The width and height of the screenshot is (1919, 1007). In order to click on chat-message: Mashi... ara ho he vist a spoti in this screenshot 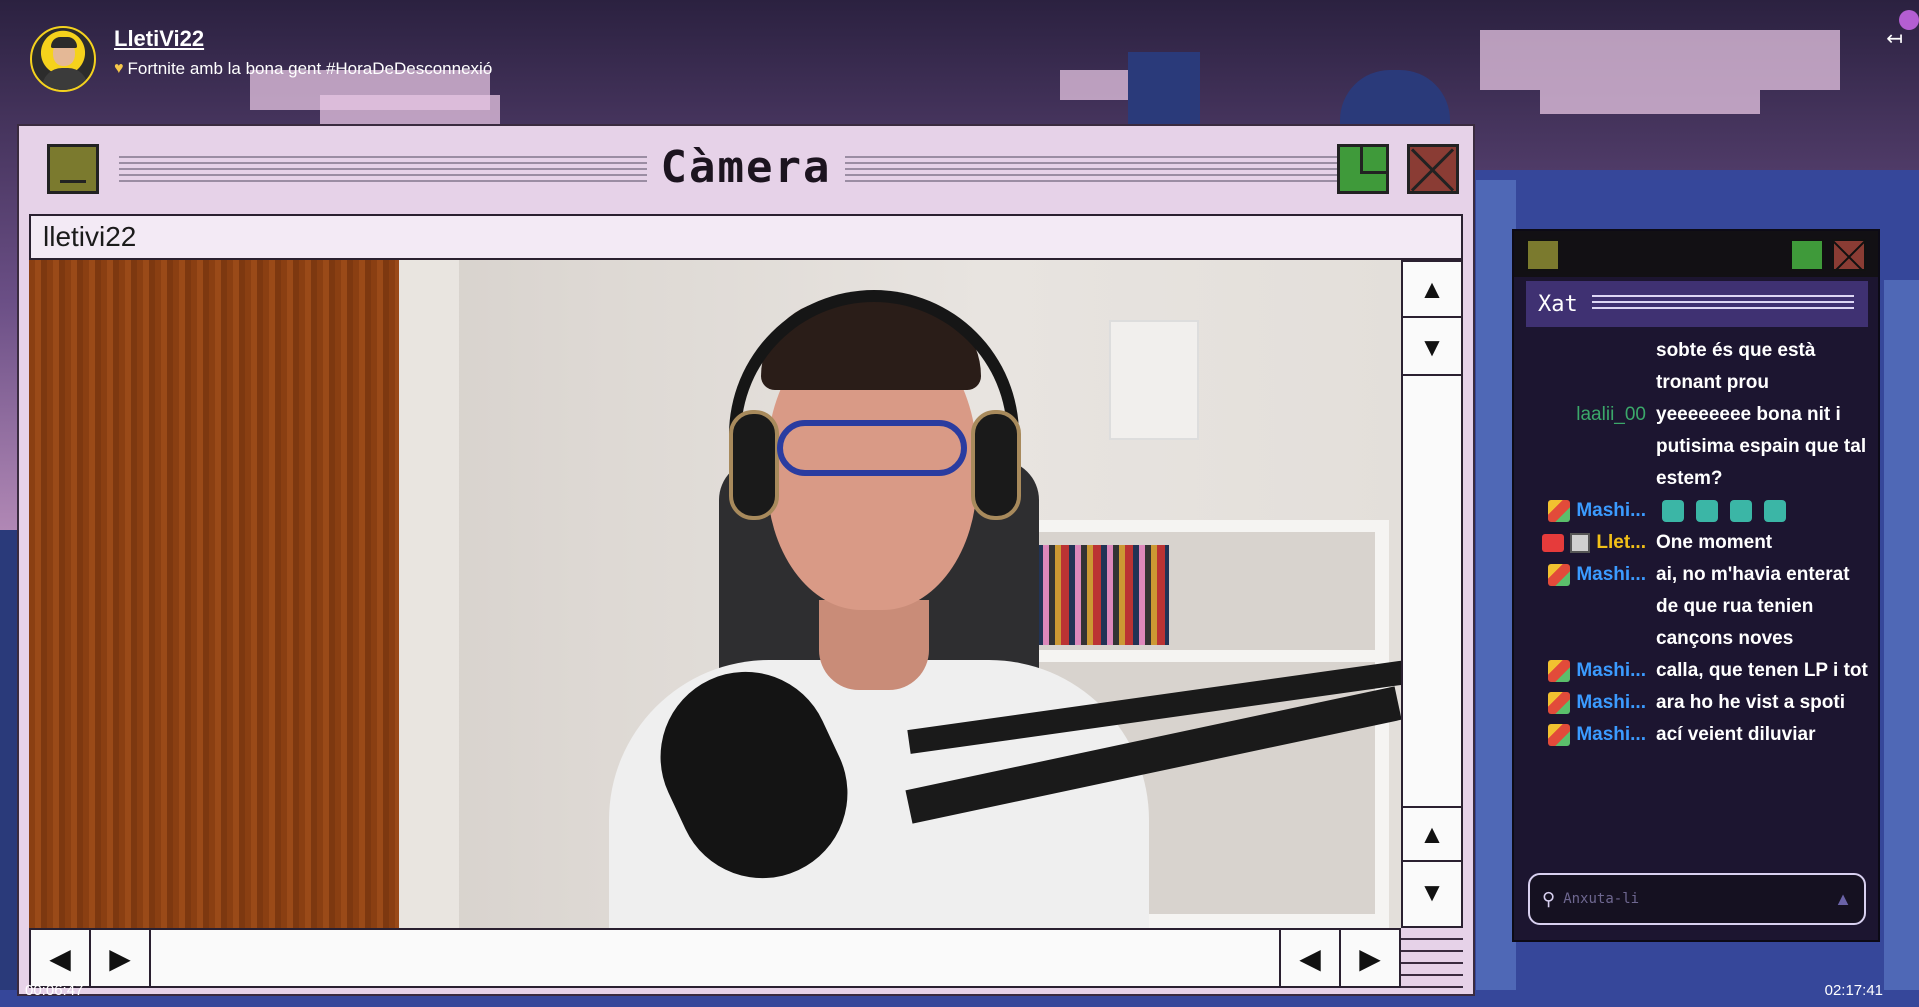, I will do `click(1700, 703)`.